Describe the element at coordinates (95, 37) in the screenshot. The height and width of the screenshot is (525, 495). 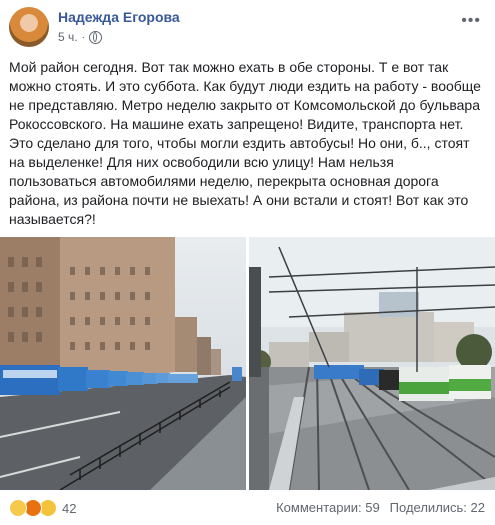
I see `globe-icon` at that location.